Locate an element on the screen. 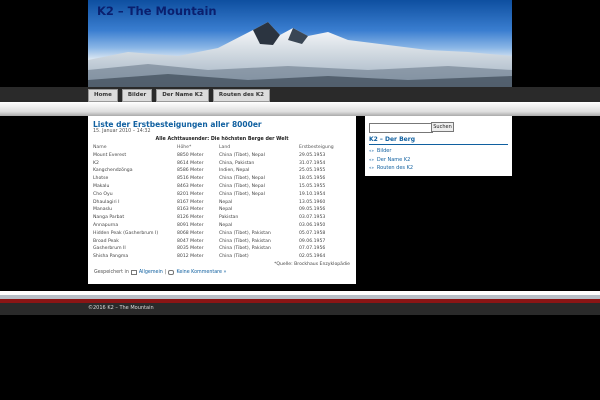  search-input is located at coordinates (401, 128).